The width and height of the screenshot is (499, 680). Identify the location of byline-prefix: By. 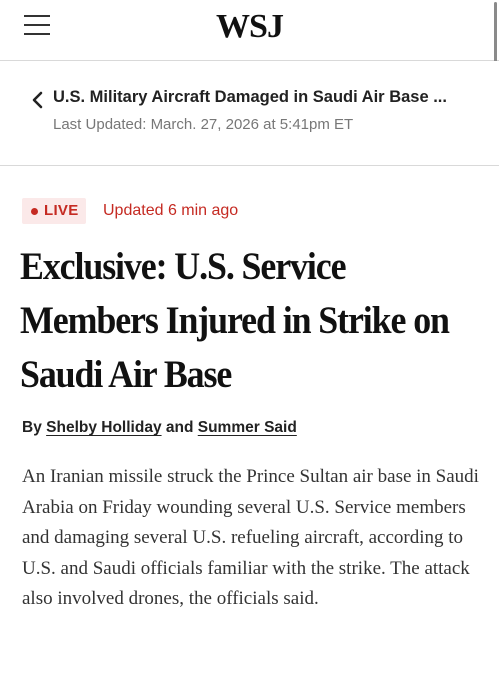
(32, 427).